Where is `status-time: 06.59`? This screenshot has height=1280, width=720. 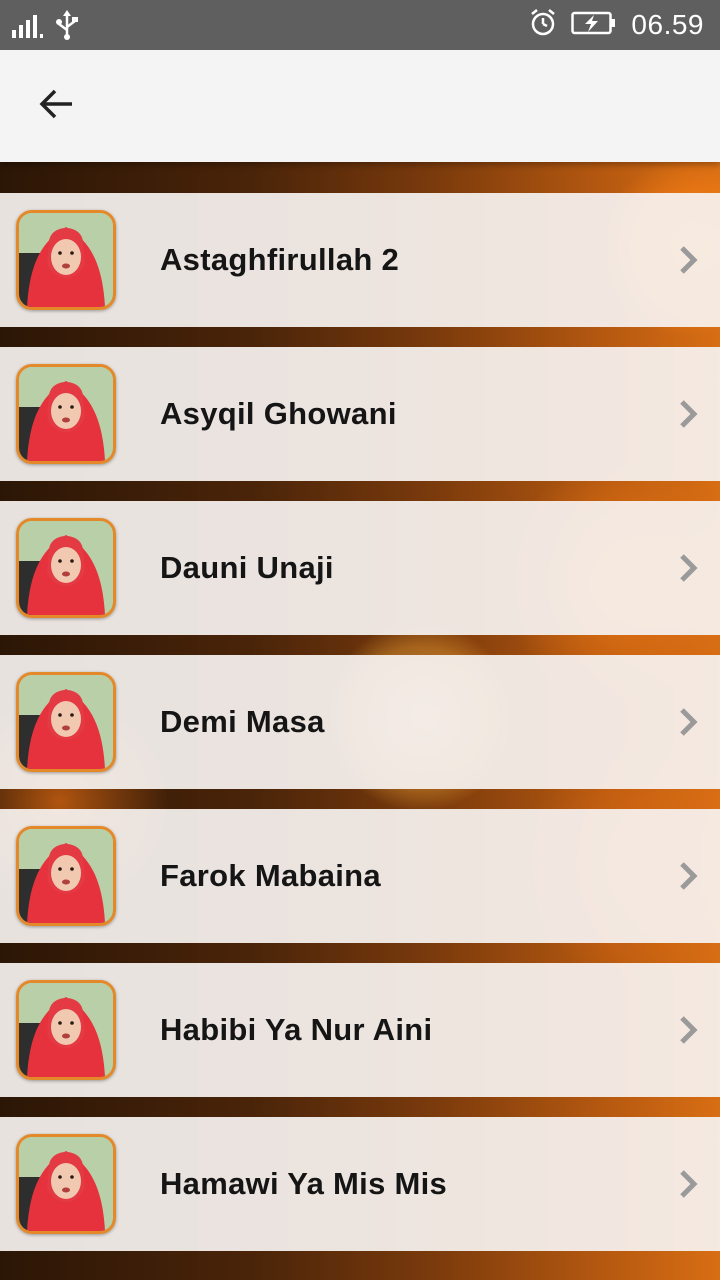
status-time: 06.59 is located at coordinates (667, 24).